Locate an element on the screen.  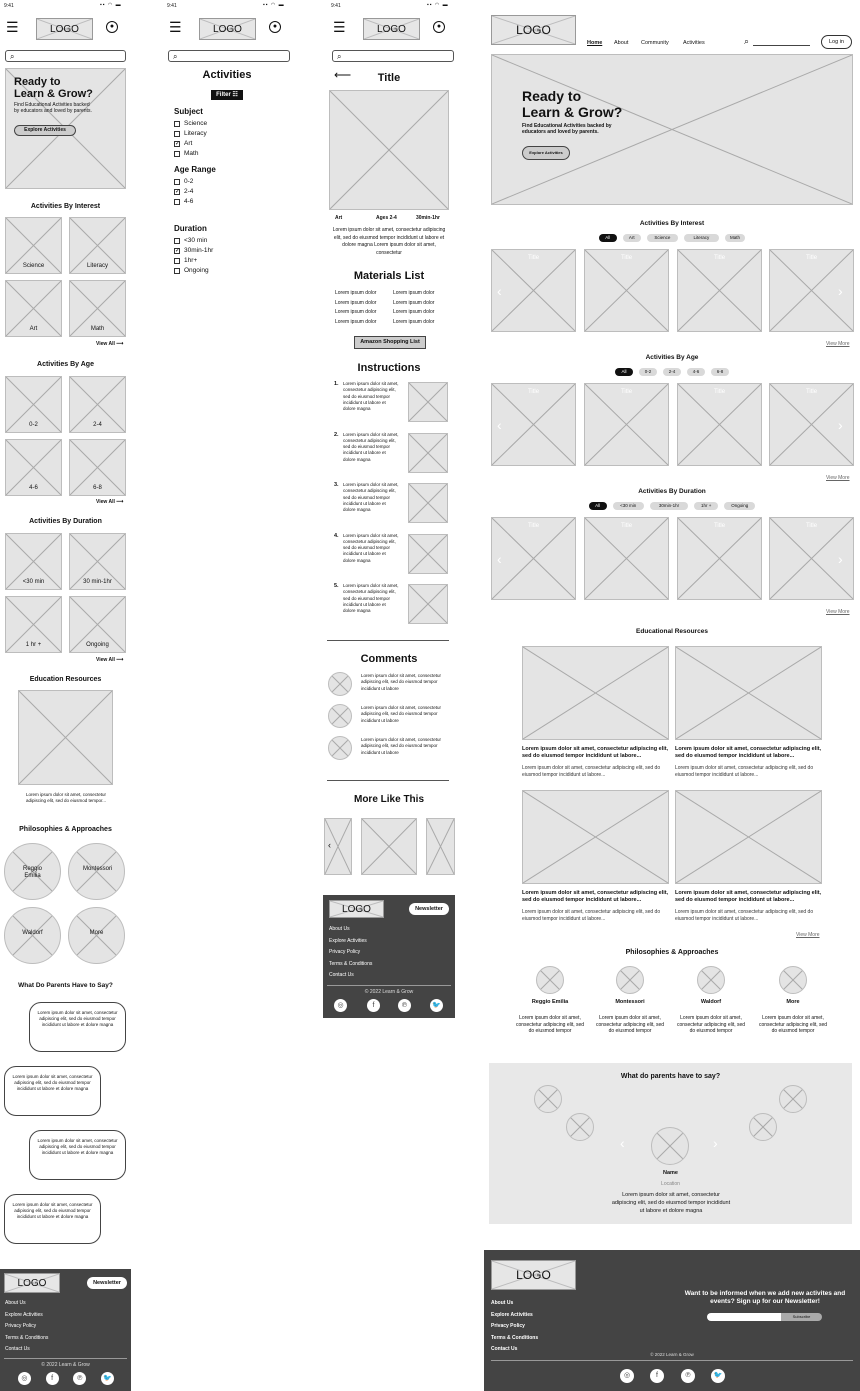
duration-card: 1 hr + is located at coordinates (33, 624).